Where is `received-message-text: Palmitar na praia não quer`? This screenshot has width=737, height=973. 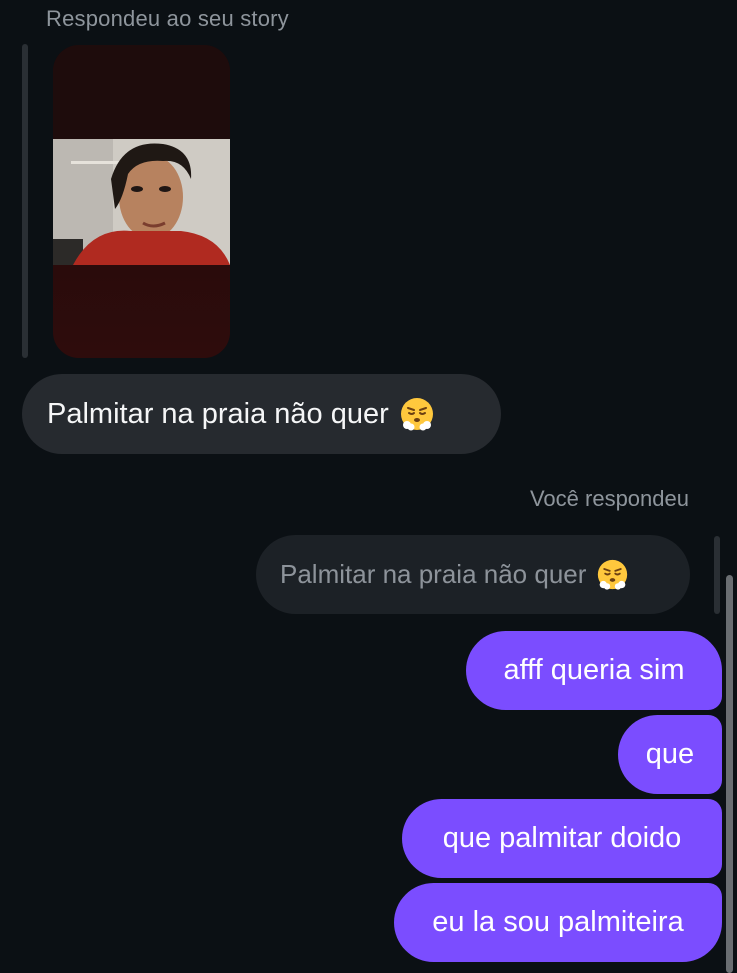 received-message-text: Palmitar na praia não quer is located at coordinates (218, 413).